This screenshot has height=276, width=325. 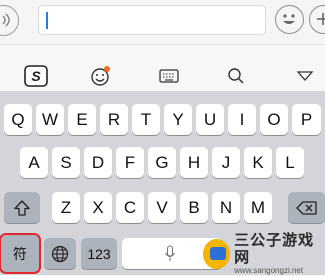 I want to click on svg-text: S, so click(x=36, y=76).